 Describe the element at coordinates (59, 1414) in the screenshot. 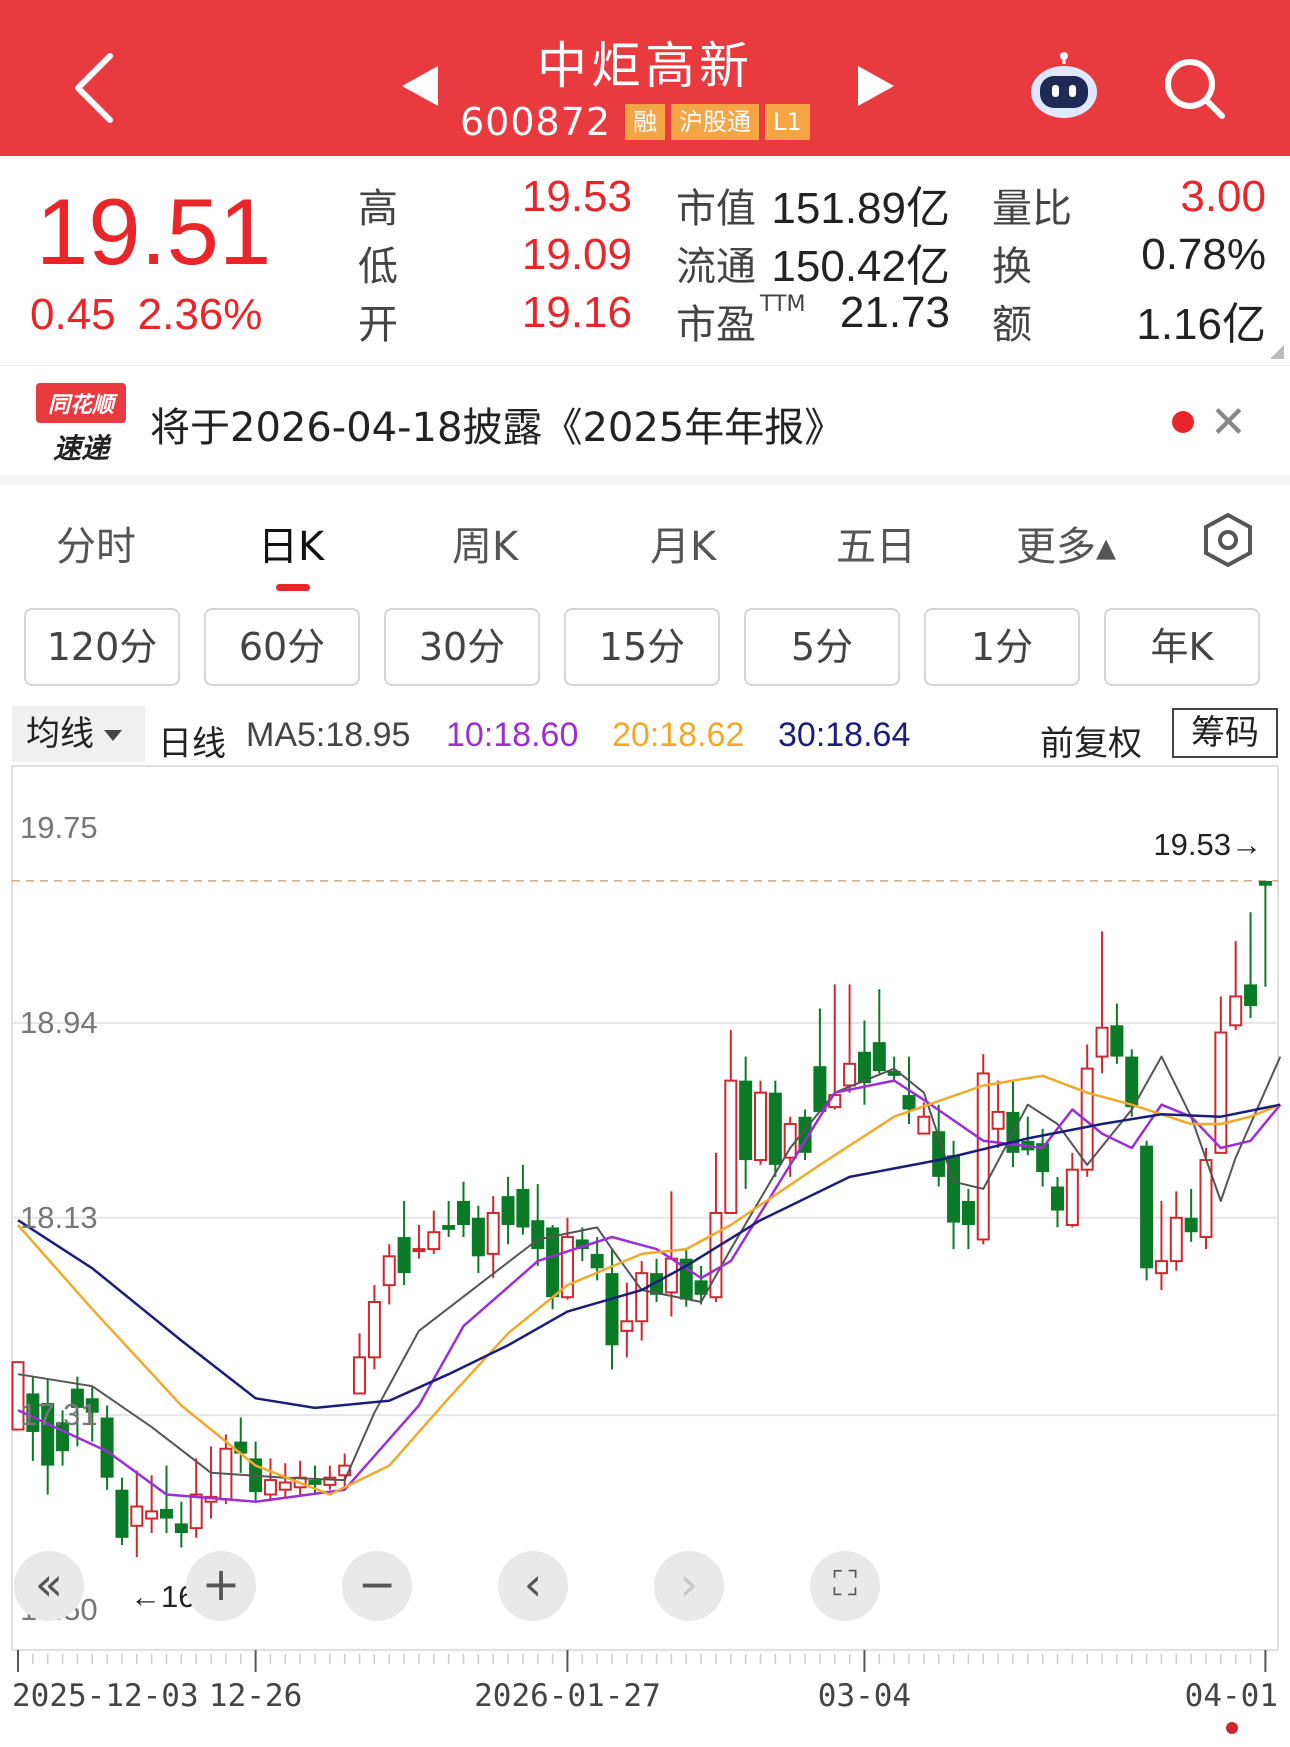

I see `y-tick-label: 17.31` at that location.